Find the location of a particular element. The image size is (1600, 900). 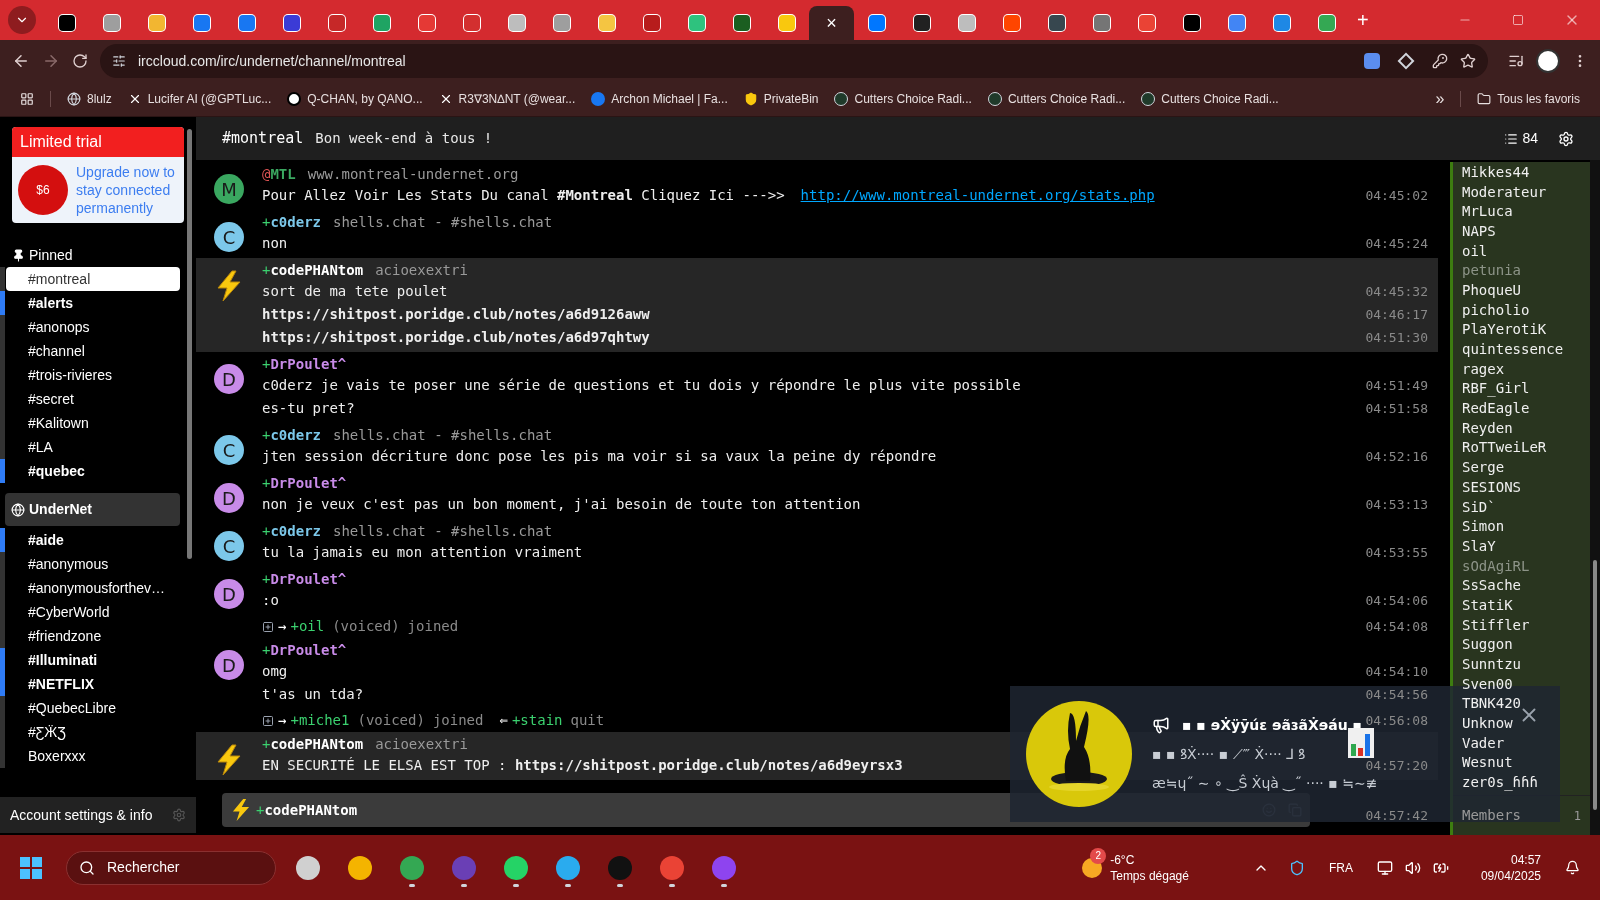

member-name: SlaY is located at coordinates (1479, 545).